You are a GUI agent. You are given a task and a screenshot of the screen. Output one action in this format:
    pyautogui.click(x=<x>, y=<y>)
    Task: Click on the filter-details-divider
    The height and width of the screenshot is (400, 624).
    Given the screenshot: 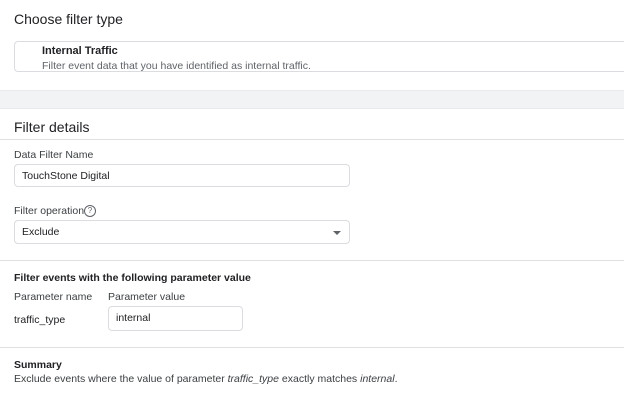 What is the action you would take?
    pyautogui.click(x=312, y=139)
    